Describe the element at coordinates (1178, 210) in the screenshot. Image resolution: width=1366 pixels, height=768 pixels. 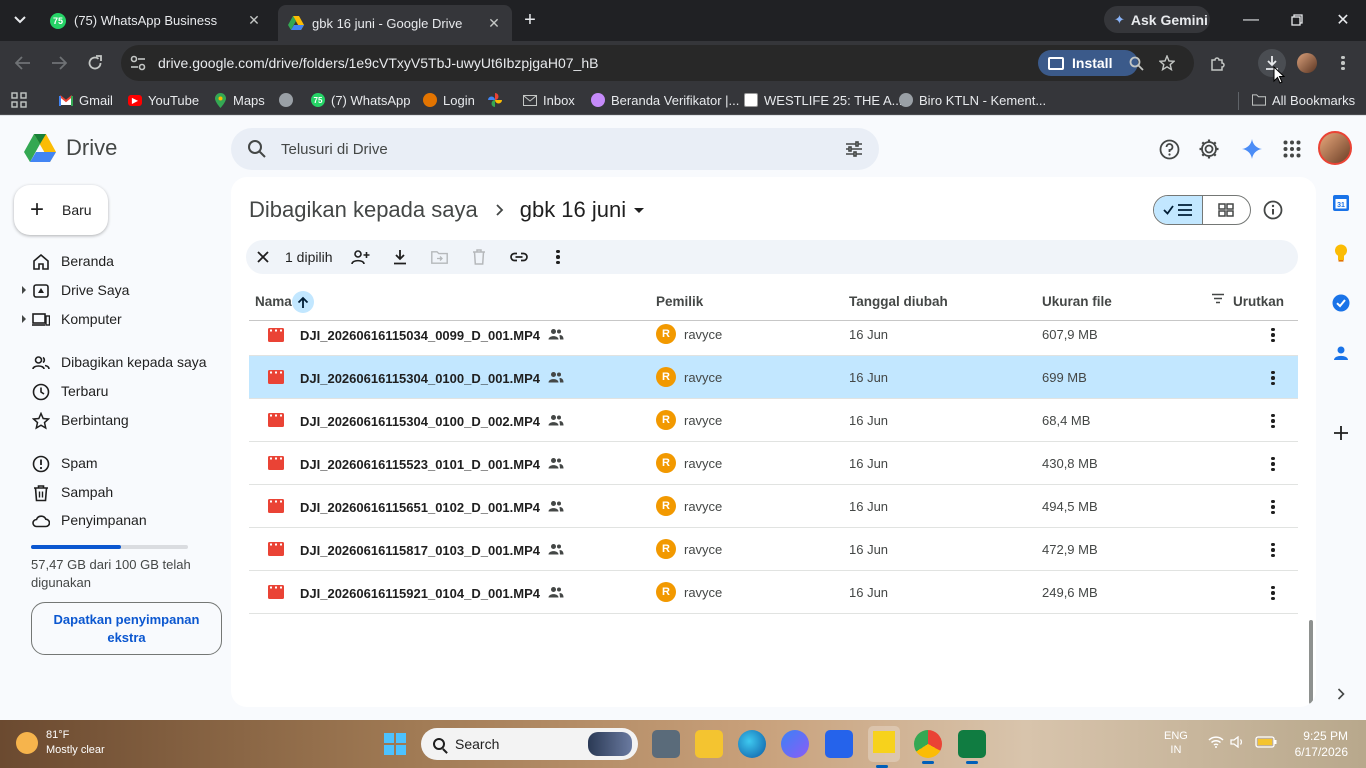
I see `list-view-button` at that location.